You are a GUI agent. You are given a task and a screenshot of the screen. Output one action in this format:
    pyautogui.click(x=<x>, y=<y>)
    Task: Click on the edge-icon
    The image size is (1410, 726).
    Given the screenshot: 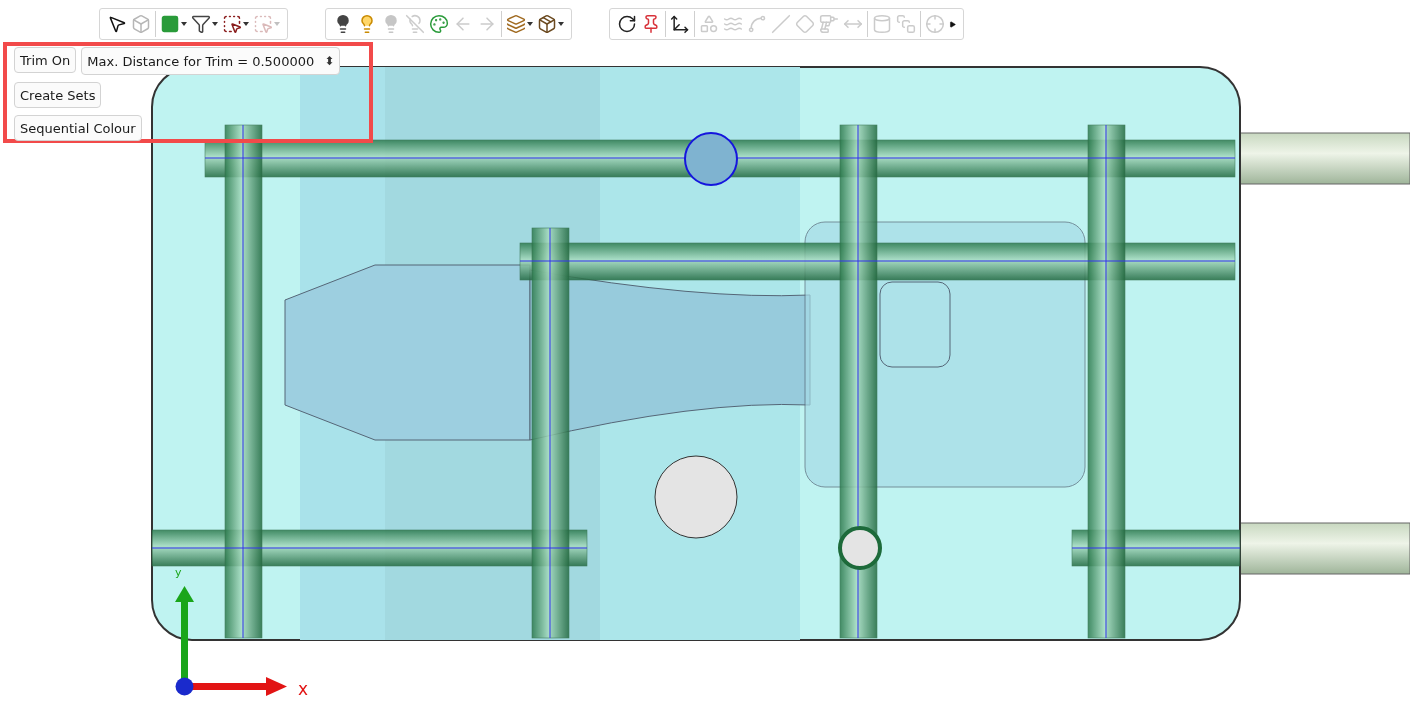 What is the action you would take?
    pyautogui.click(x=757, y=24)
    